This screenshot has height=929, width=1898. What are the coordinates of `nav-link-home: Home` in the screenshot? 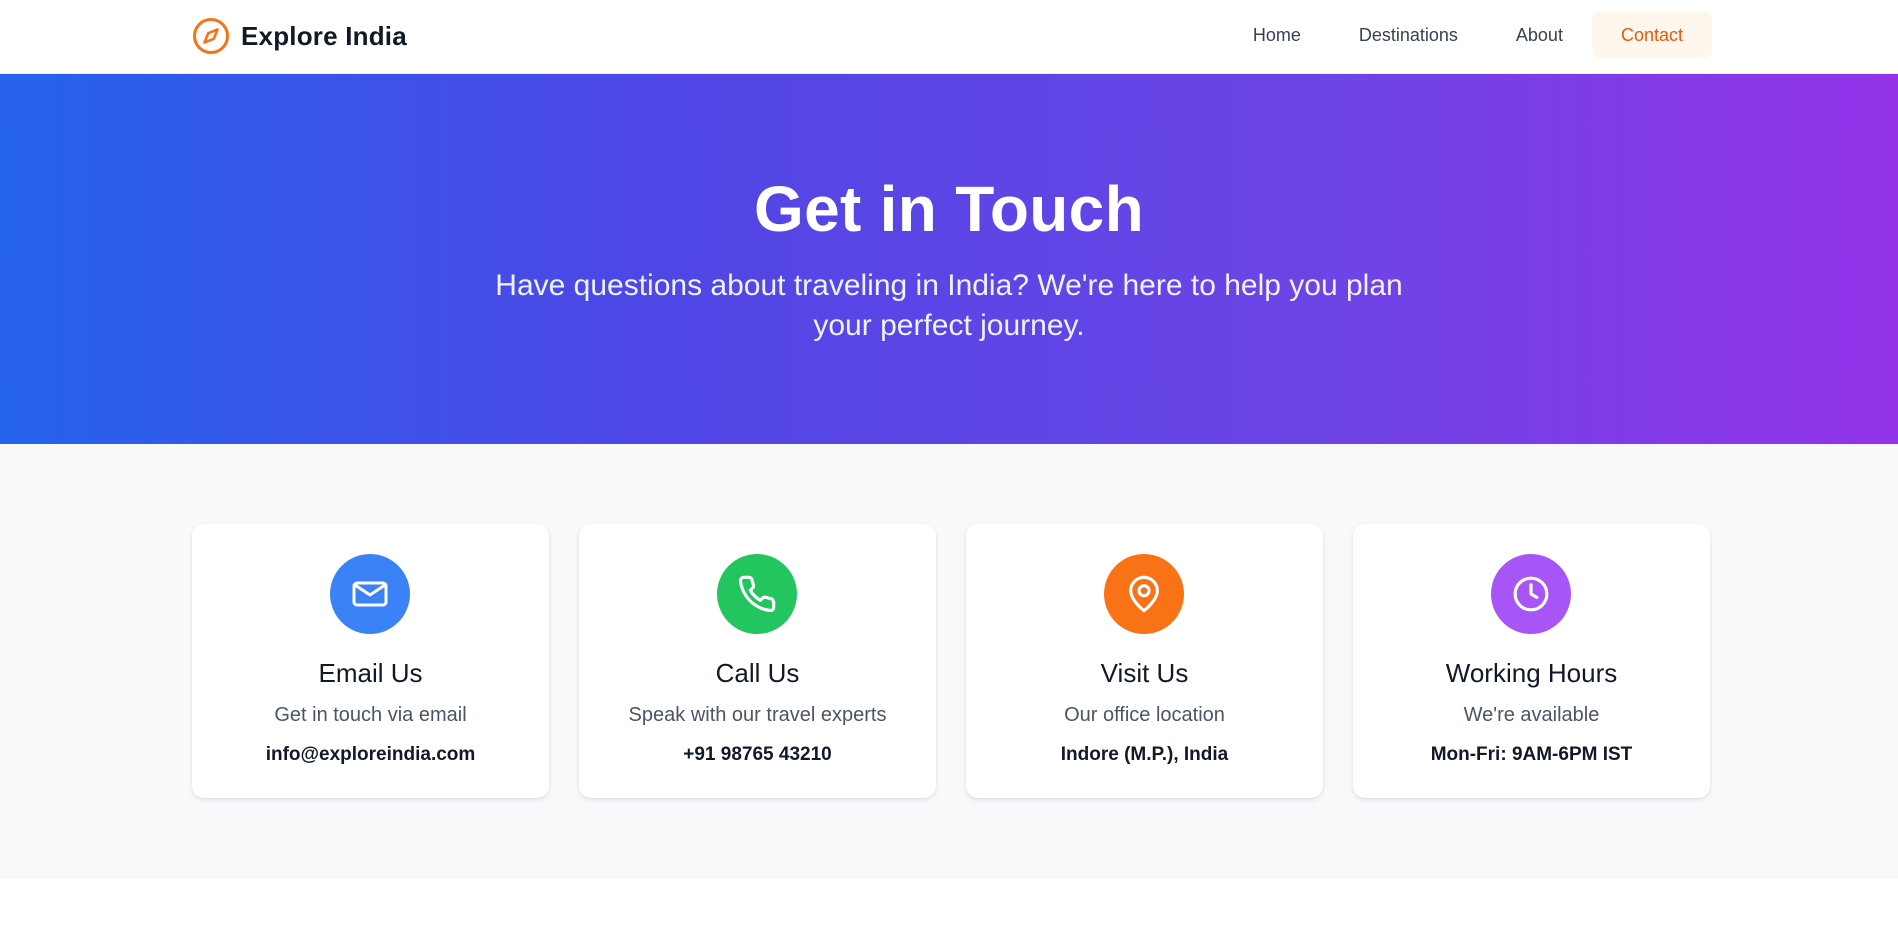 It's located at (1277, 35).